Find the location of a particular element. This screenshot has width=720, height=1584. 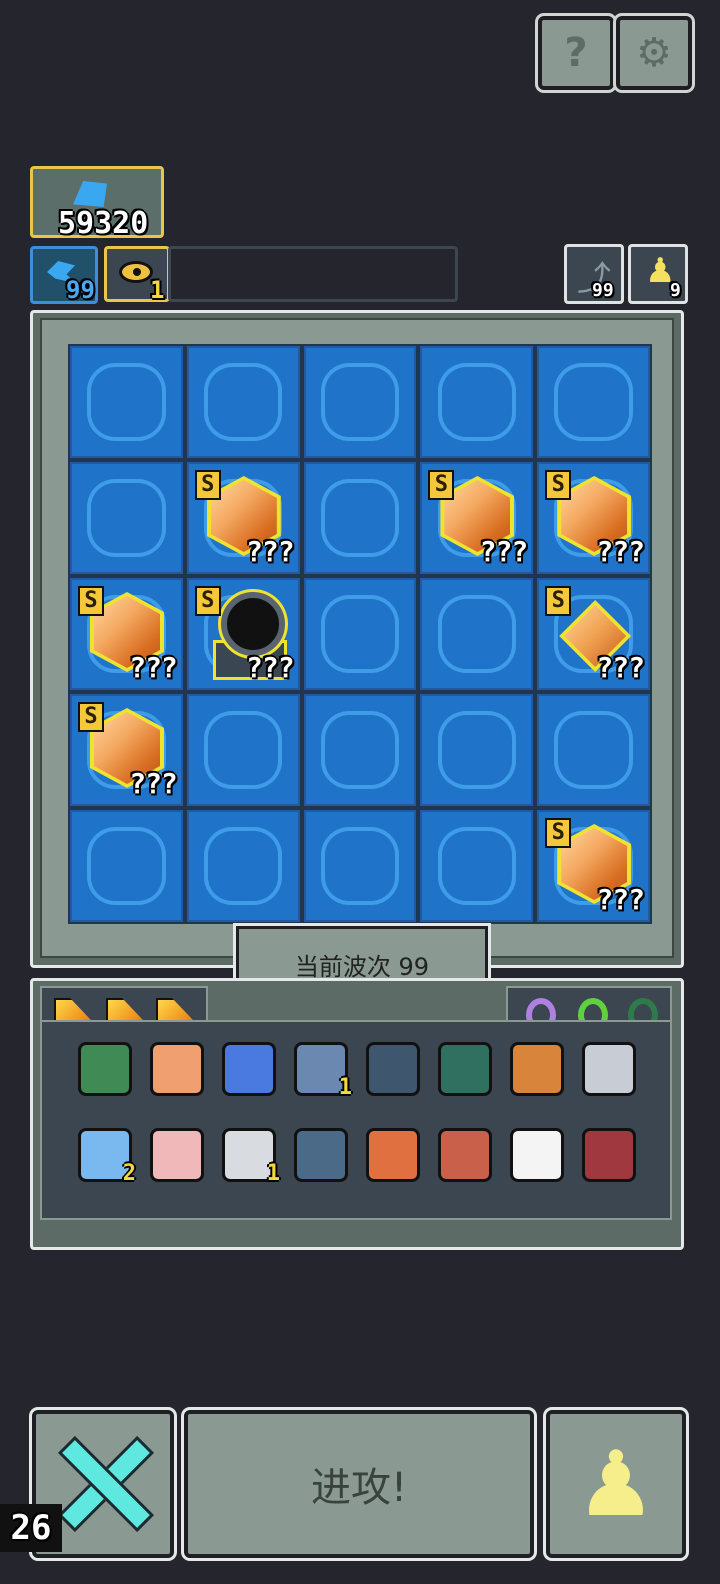

statue-icon is located at coordinates (609, 1069).